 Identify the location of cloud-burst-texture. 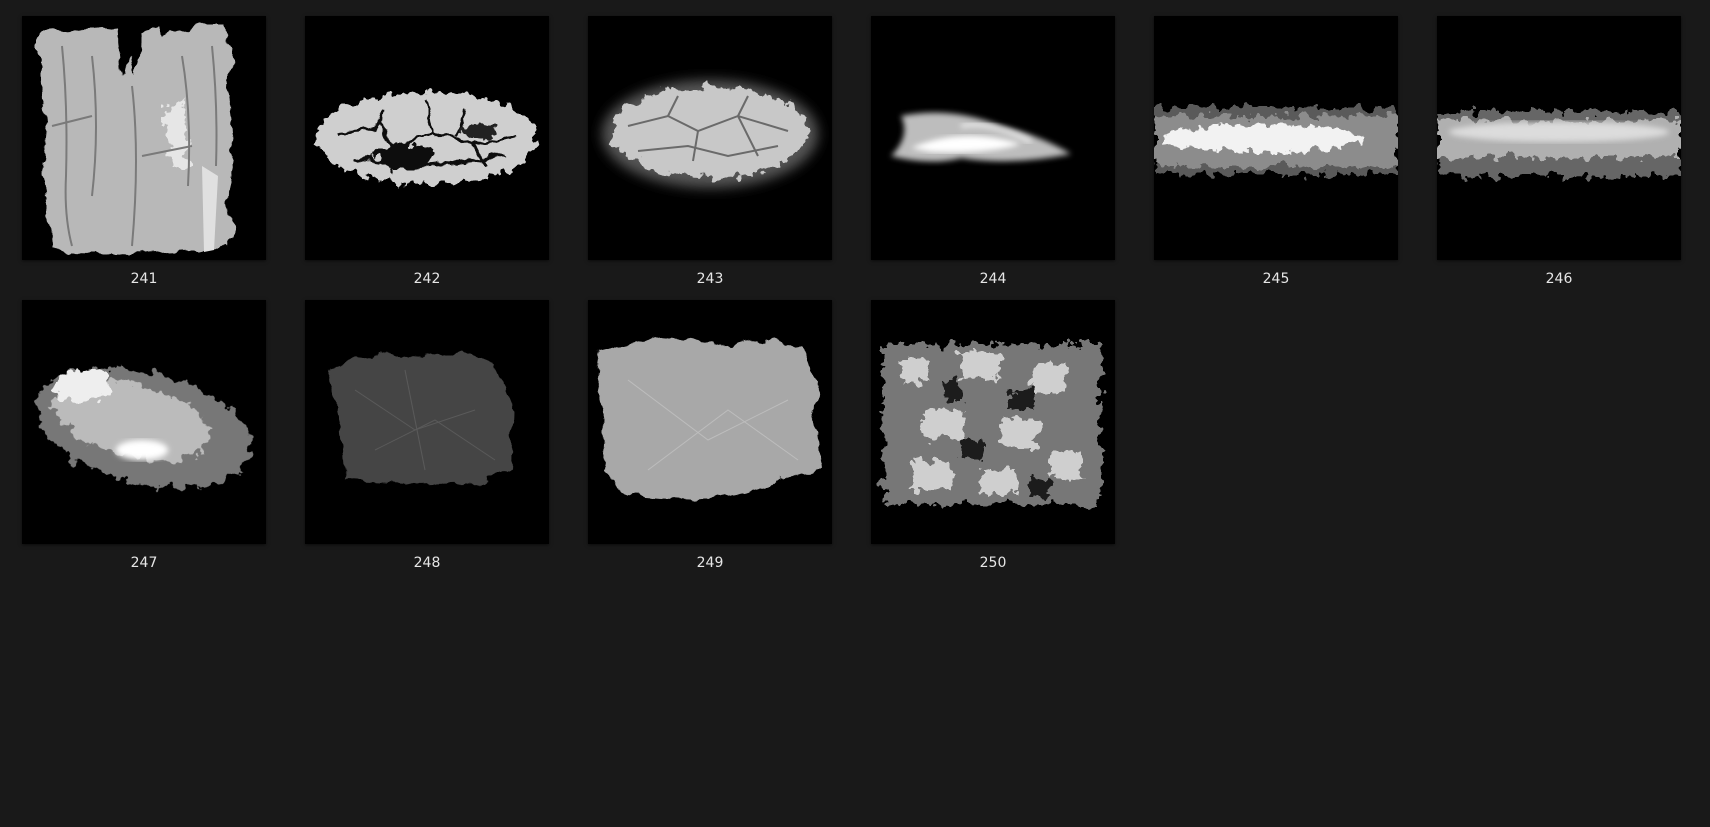
(144, 422).